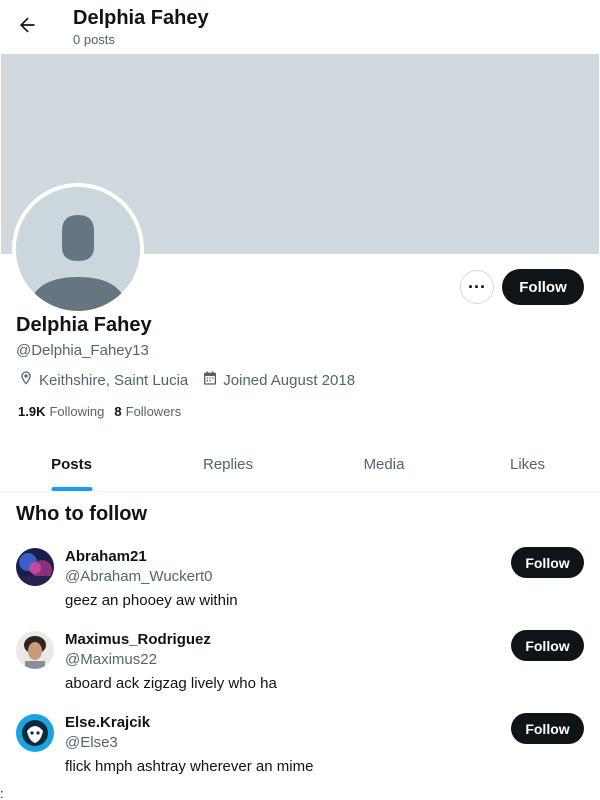  What do you see at coordinates (91, 742) in the screenshot?
I see `suggestion-handle: @Else3` at bounding box center [91, 742].